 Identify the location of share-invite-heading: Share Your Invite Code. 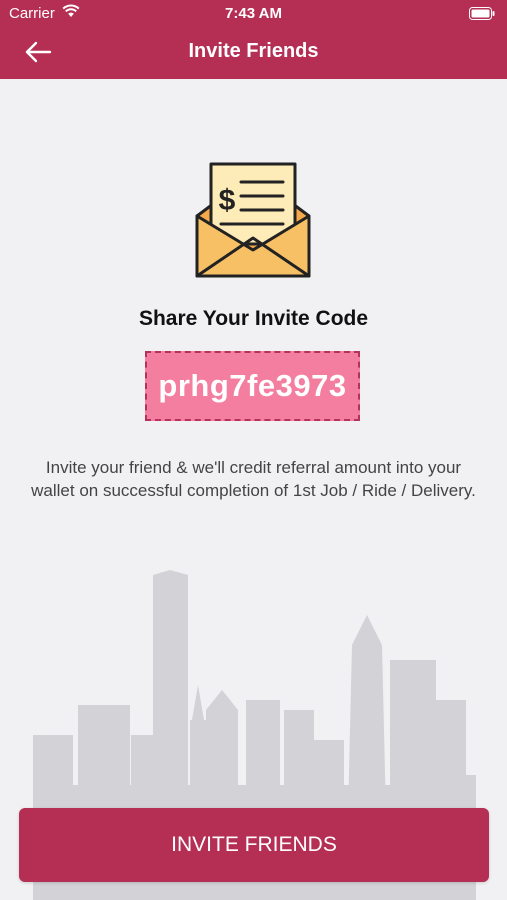
(253, 318).